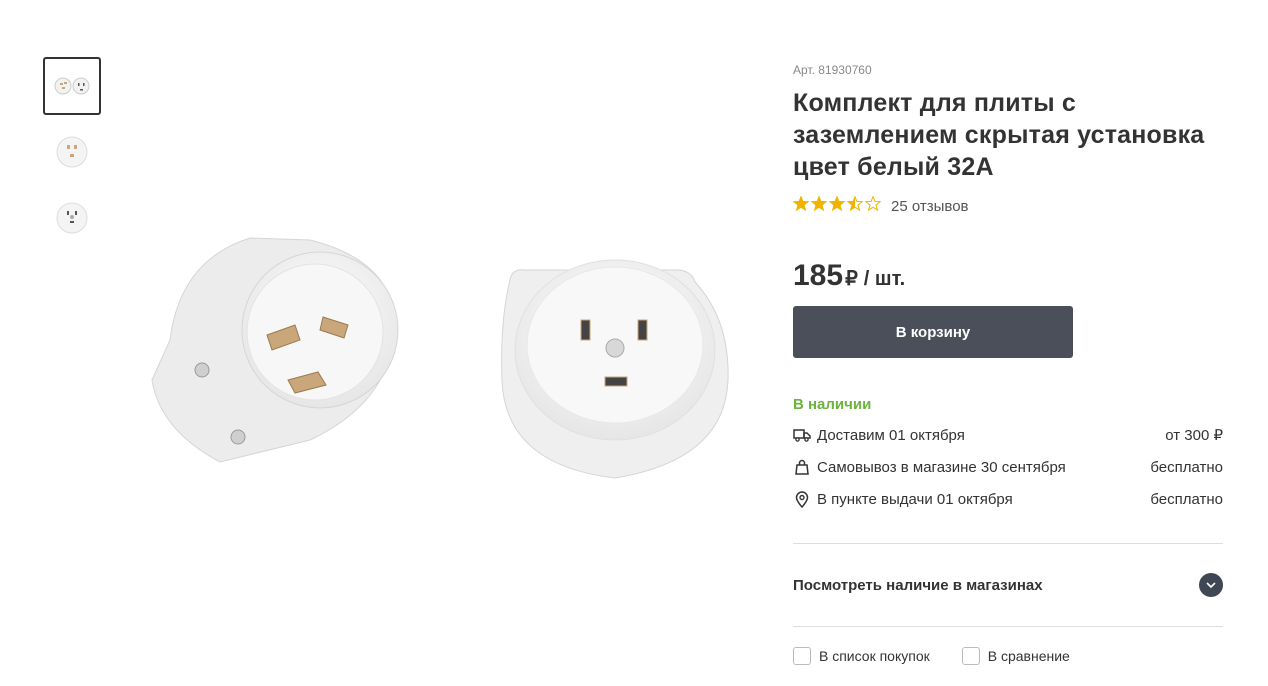 This screenshot has width=1268, height=686. I want to click on socket-set-image, so click(72, 86).